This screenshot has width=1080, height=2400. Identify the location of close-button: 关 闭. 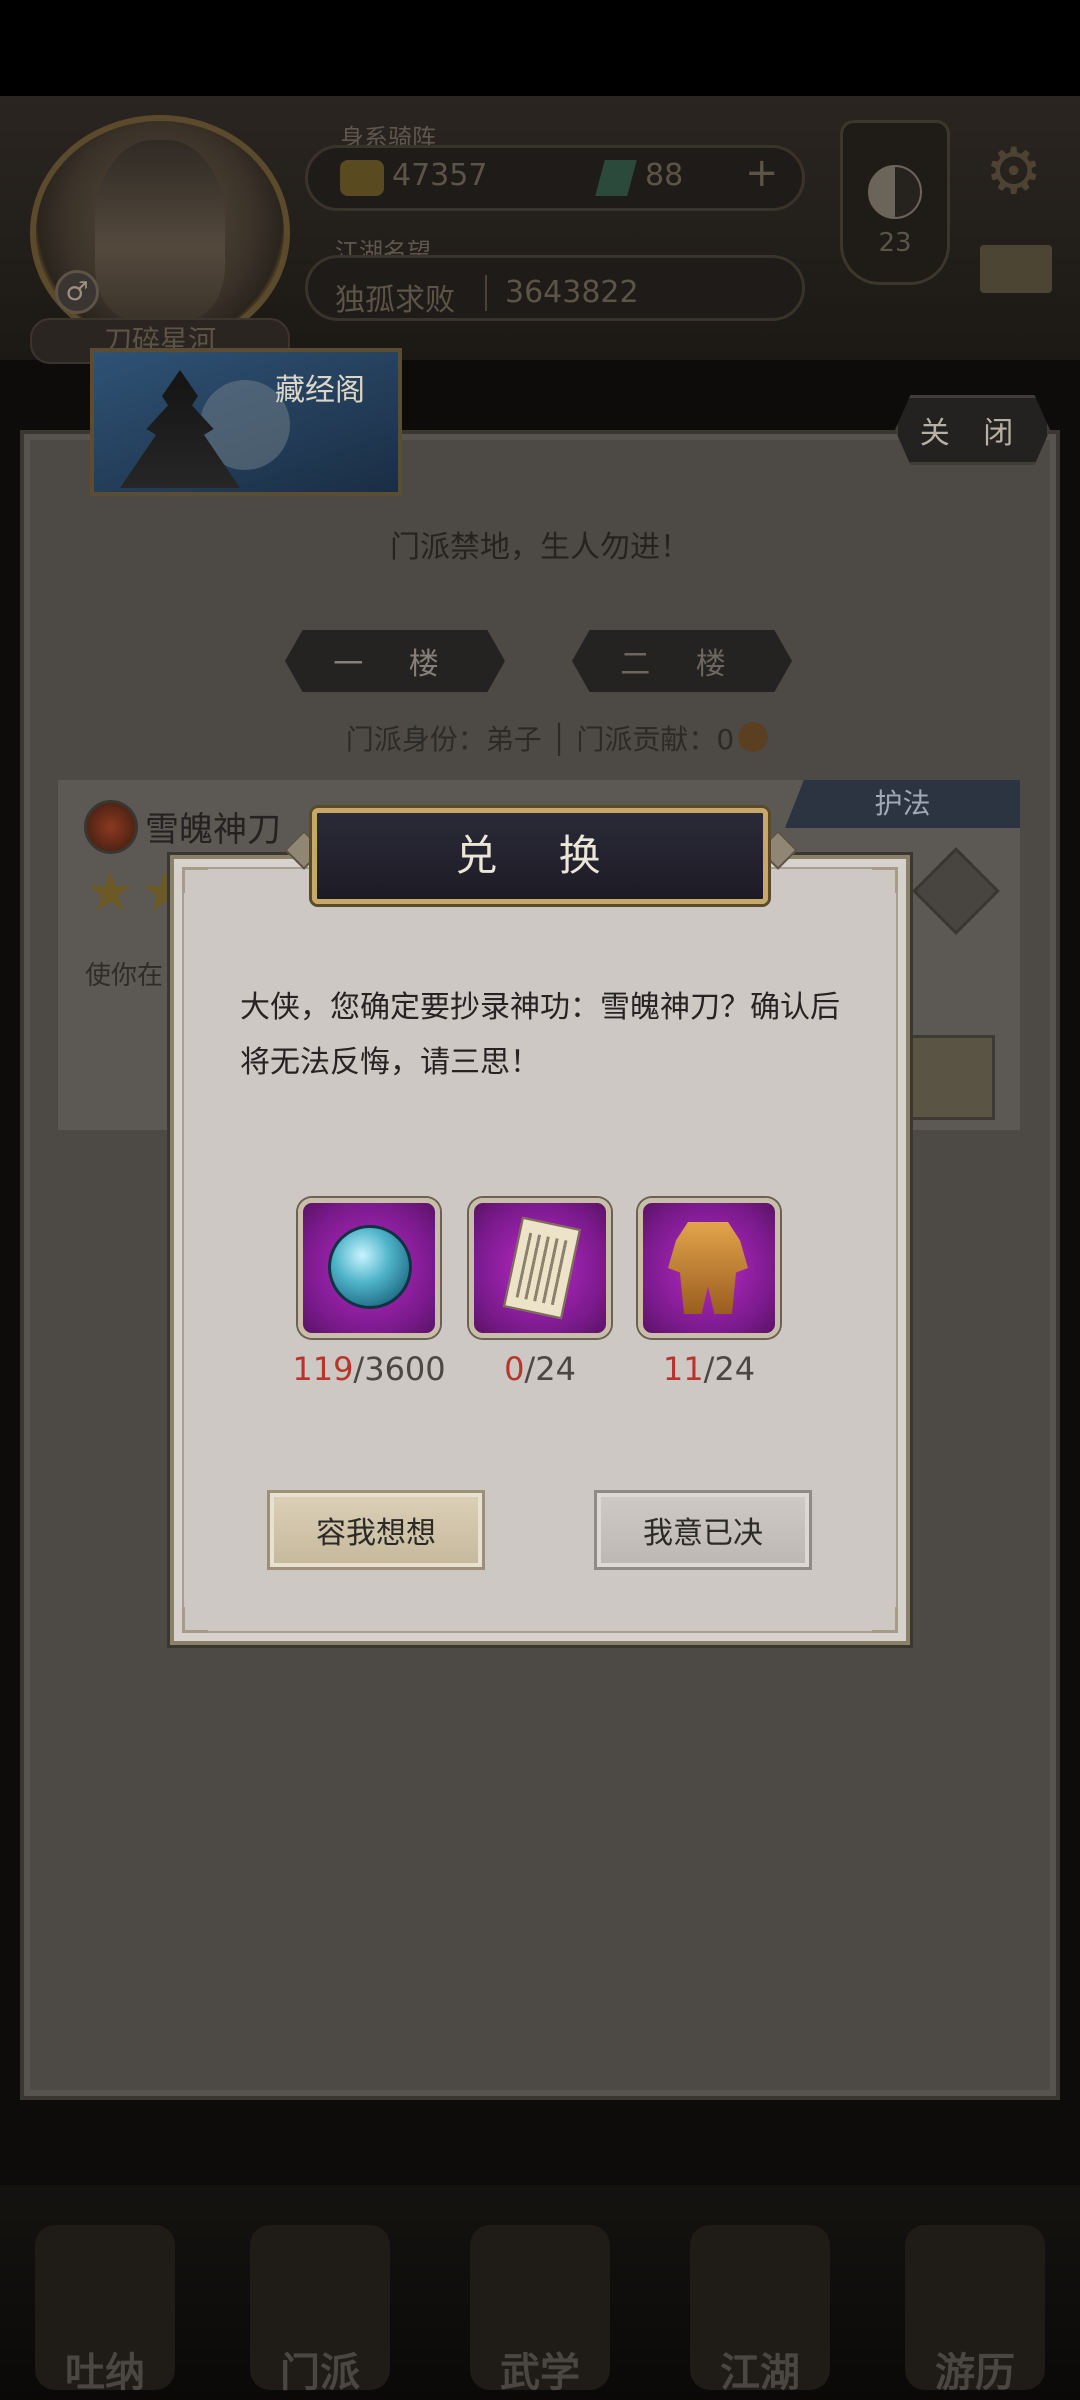
(972, 430).